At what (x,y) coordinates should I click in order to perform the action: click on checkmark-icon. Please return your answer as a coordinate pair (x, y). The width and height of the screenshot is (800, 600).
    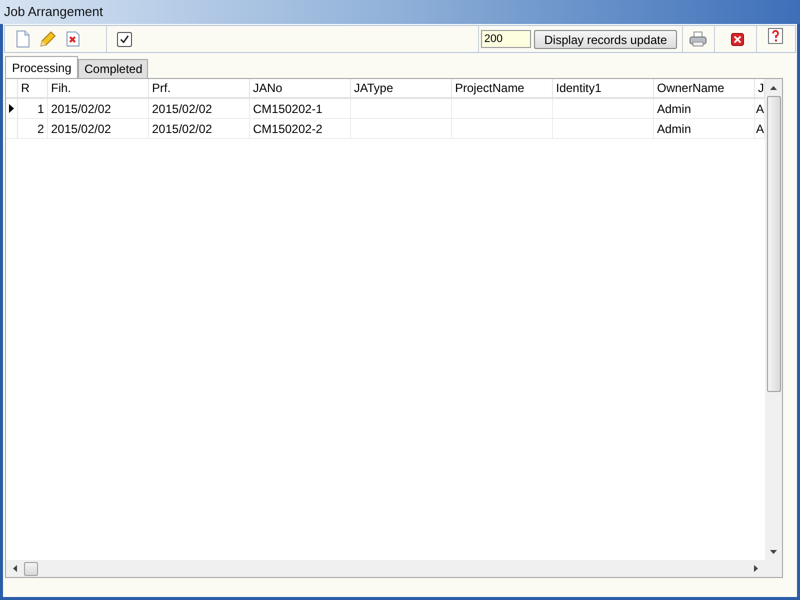
    Looking at the image, I should click on (124, 39).